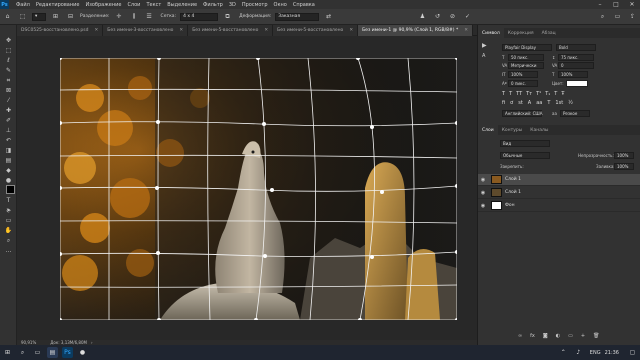 This screenshot has width=640, height=360. I want to click on strikethrough-icon: Ŧ, so click(562, 95).